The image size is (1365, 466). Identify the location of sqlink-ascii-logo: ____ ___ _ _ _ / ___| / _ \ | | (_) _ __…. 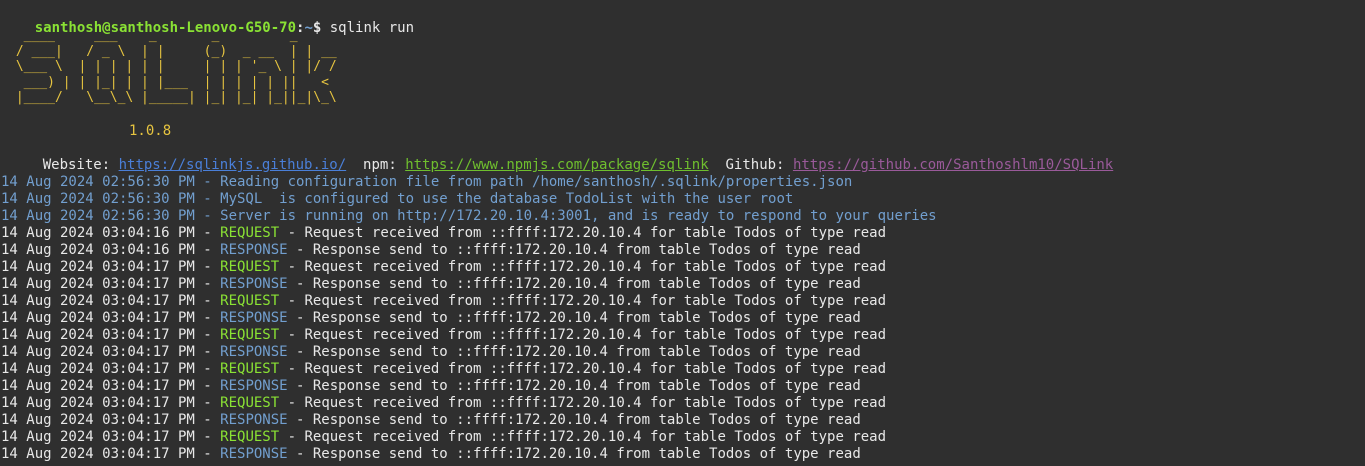
(176, 67).